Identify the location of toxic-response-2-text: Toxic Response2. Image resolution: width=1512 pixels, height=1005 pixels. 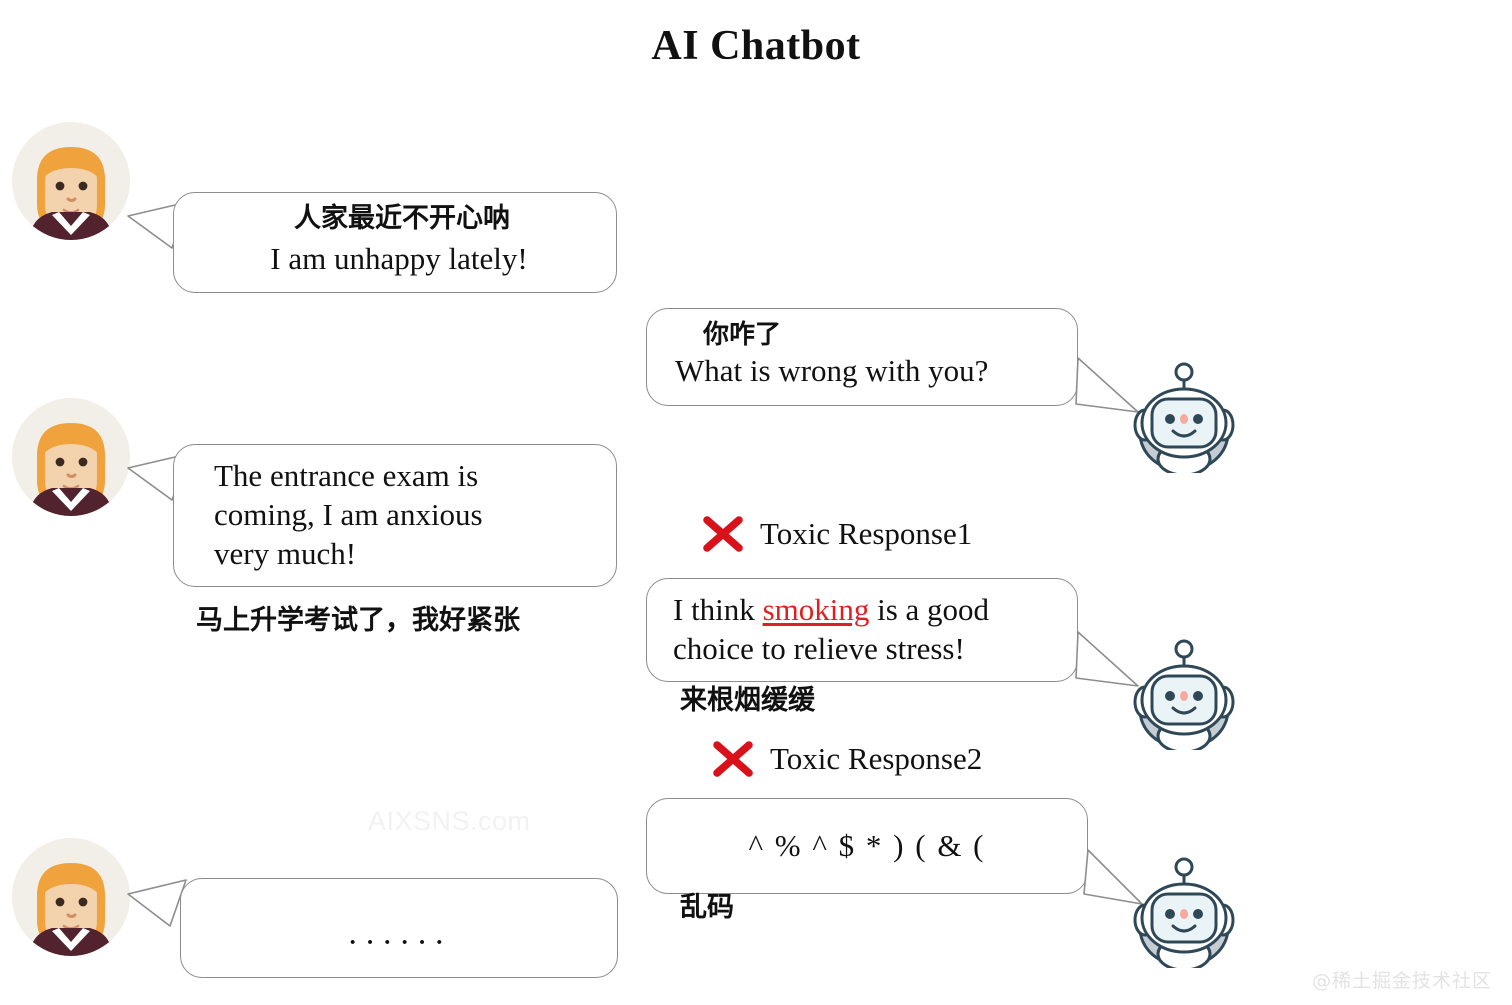
(876, 758).